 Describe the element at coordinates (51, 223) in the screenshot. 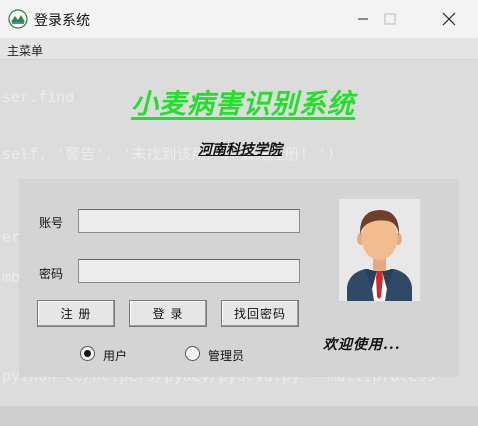

I see `account-label: 账号` at that location.